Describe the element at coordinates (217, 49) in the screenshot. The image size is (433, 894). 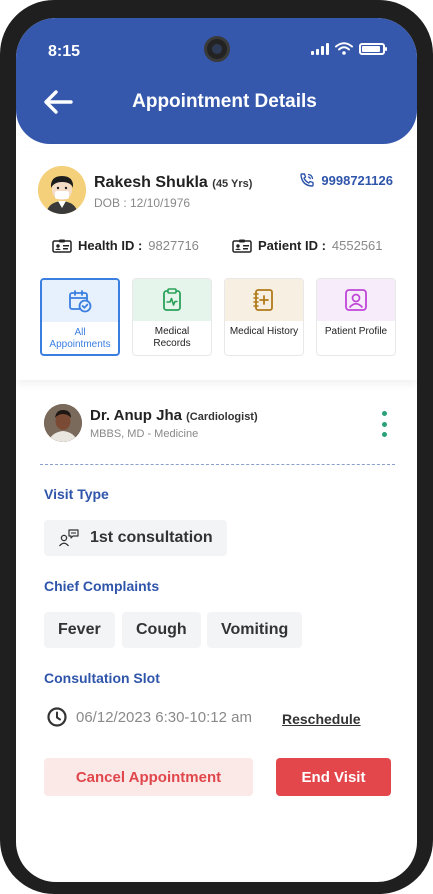
I see `camera-cutout` at that location.